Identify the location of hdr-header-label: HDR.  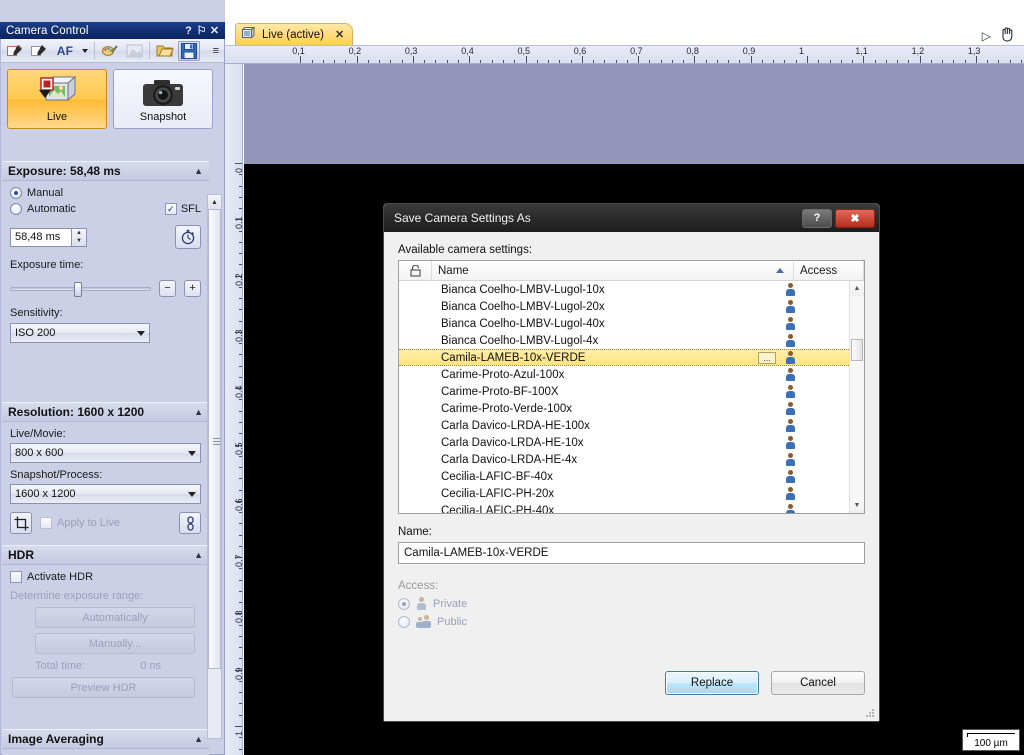
(21, 555).